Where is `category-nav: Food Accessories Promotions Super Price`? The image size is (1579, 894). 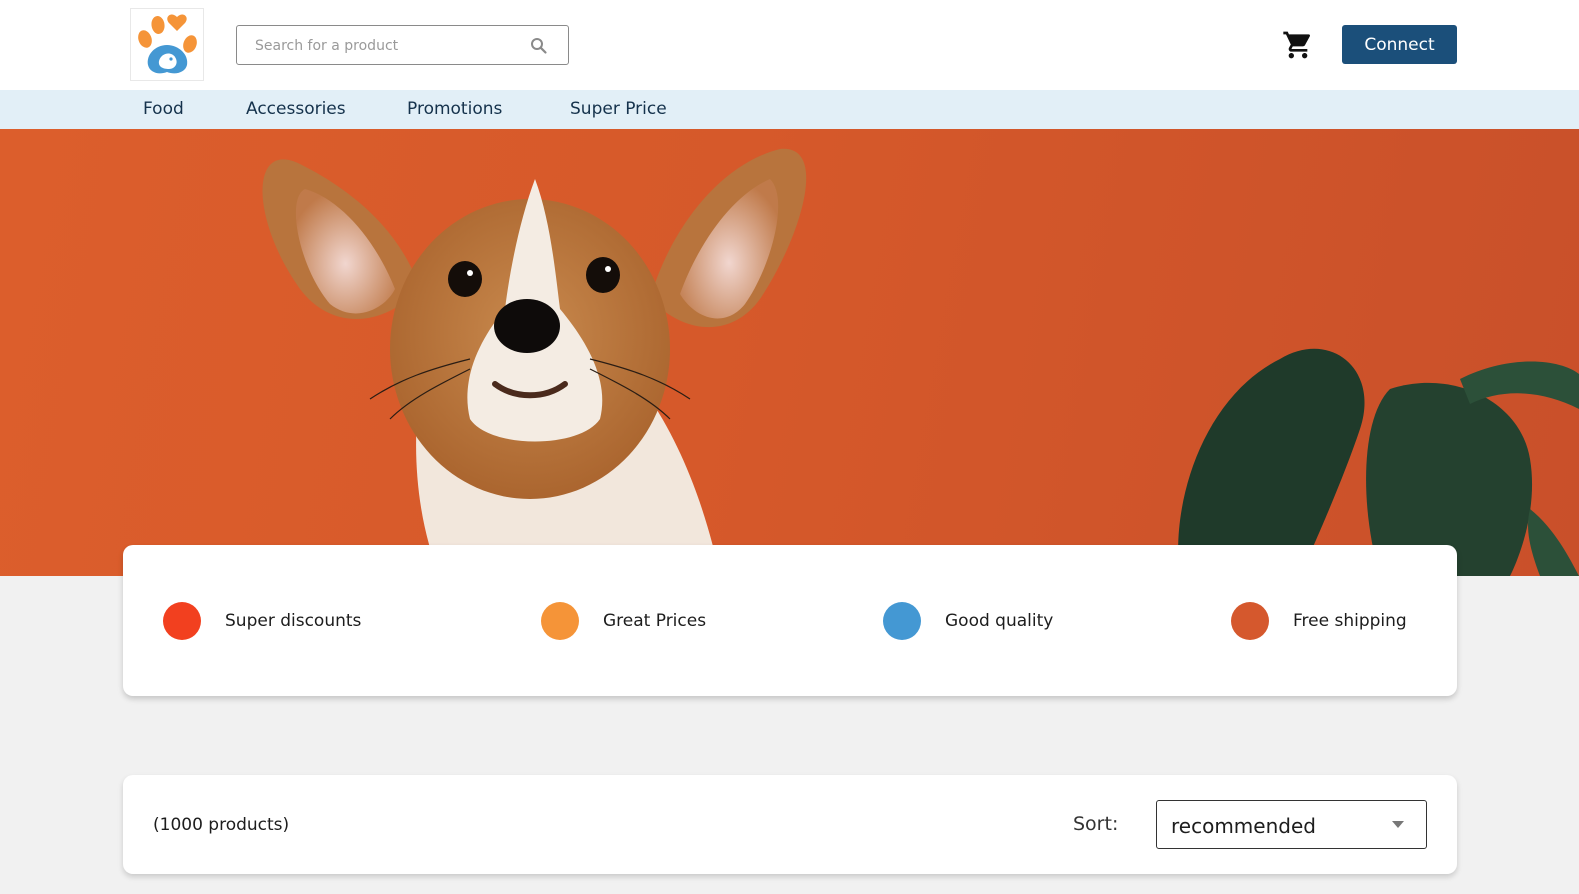
category-nav: Food Accessories Promotions Super Price is located at coordinates (789, 109).